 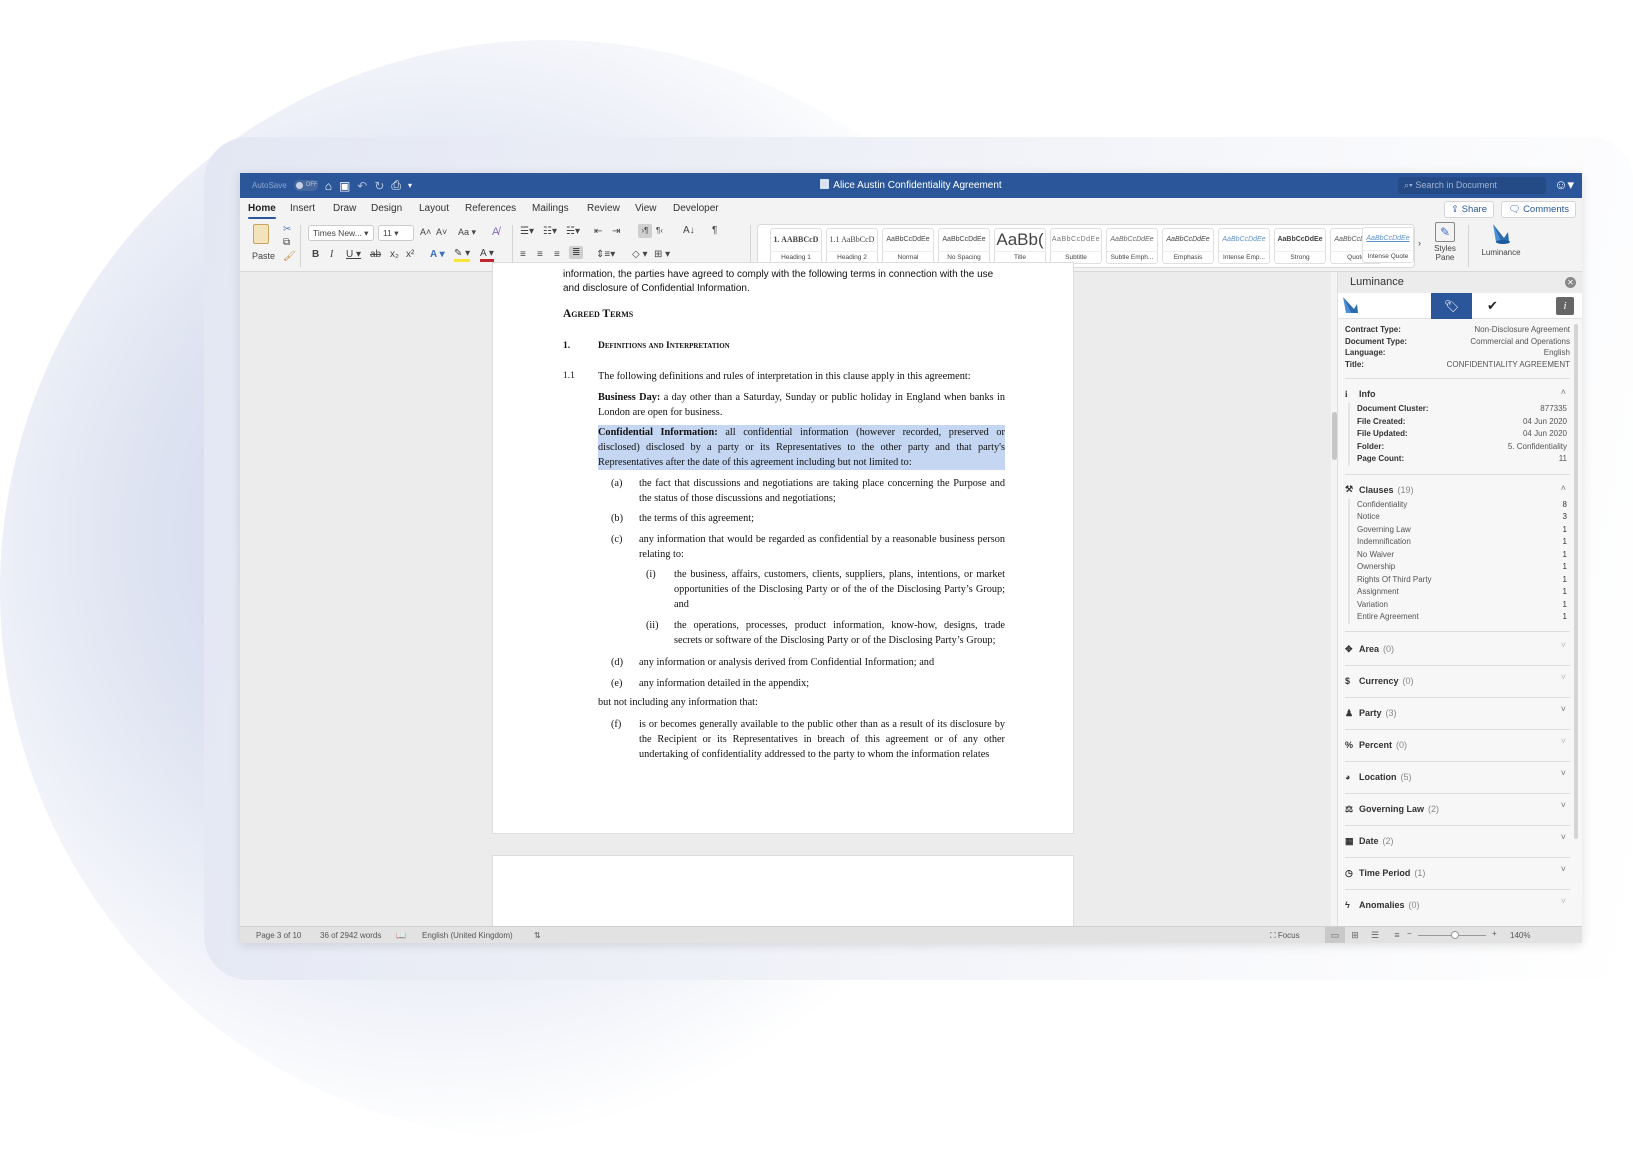 I want to click on copy-icon: ⧉, so click(x=286, y=242).